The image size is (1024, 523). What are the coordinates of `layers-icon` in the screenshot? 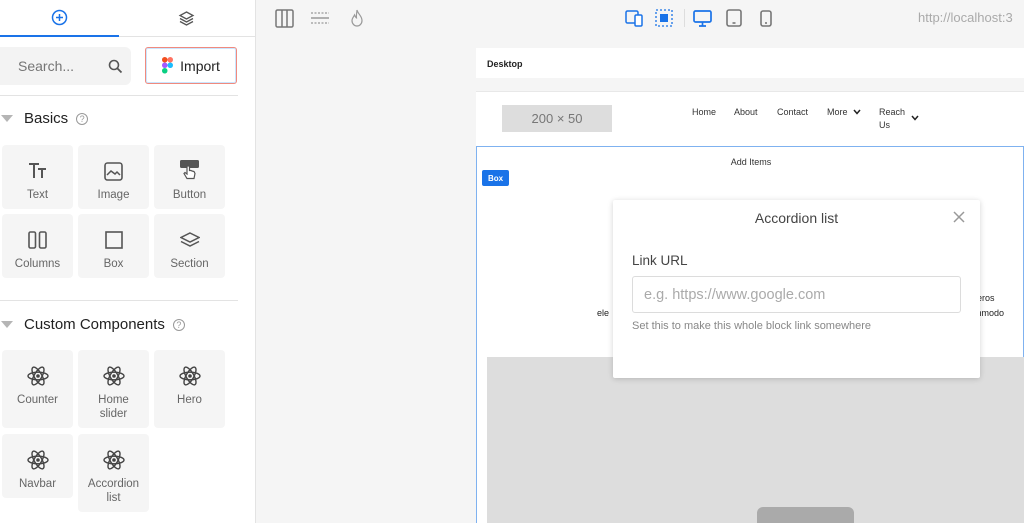 It's located at (186, 18).